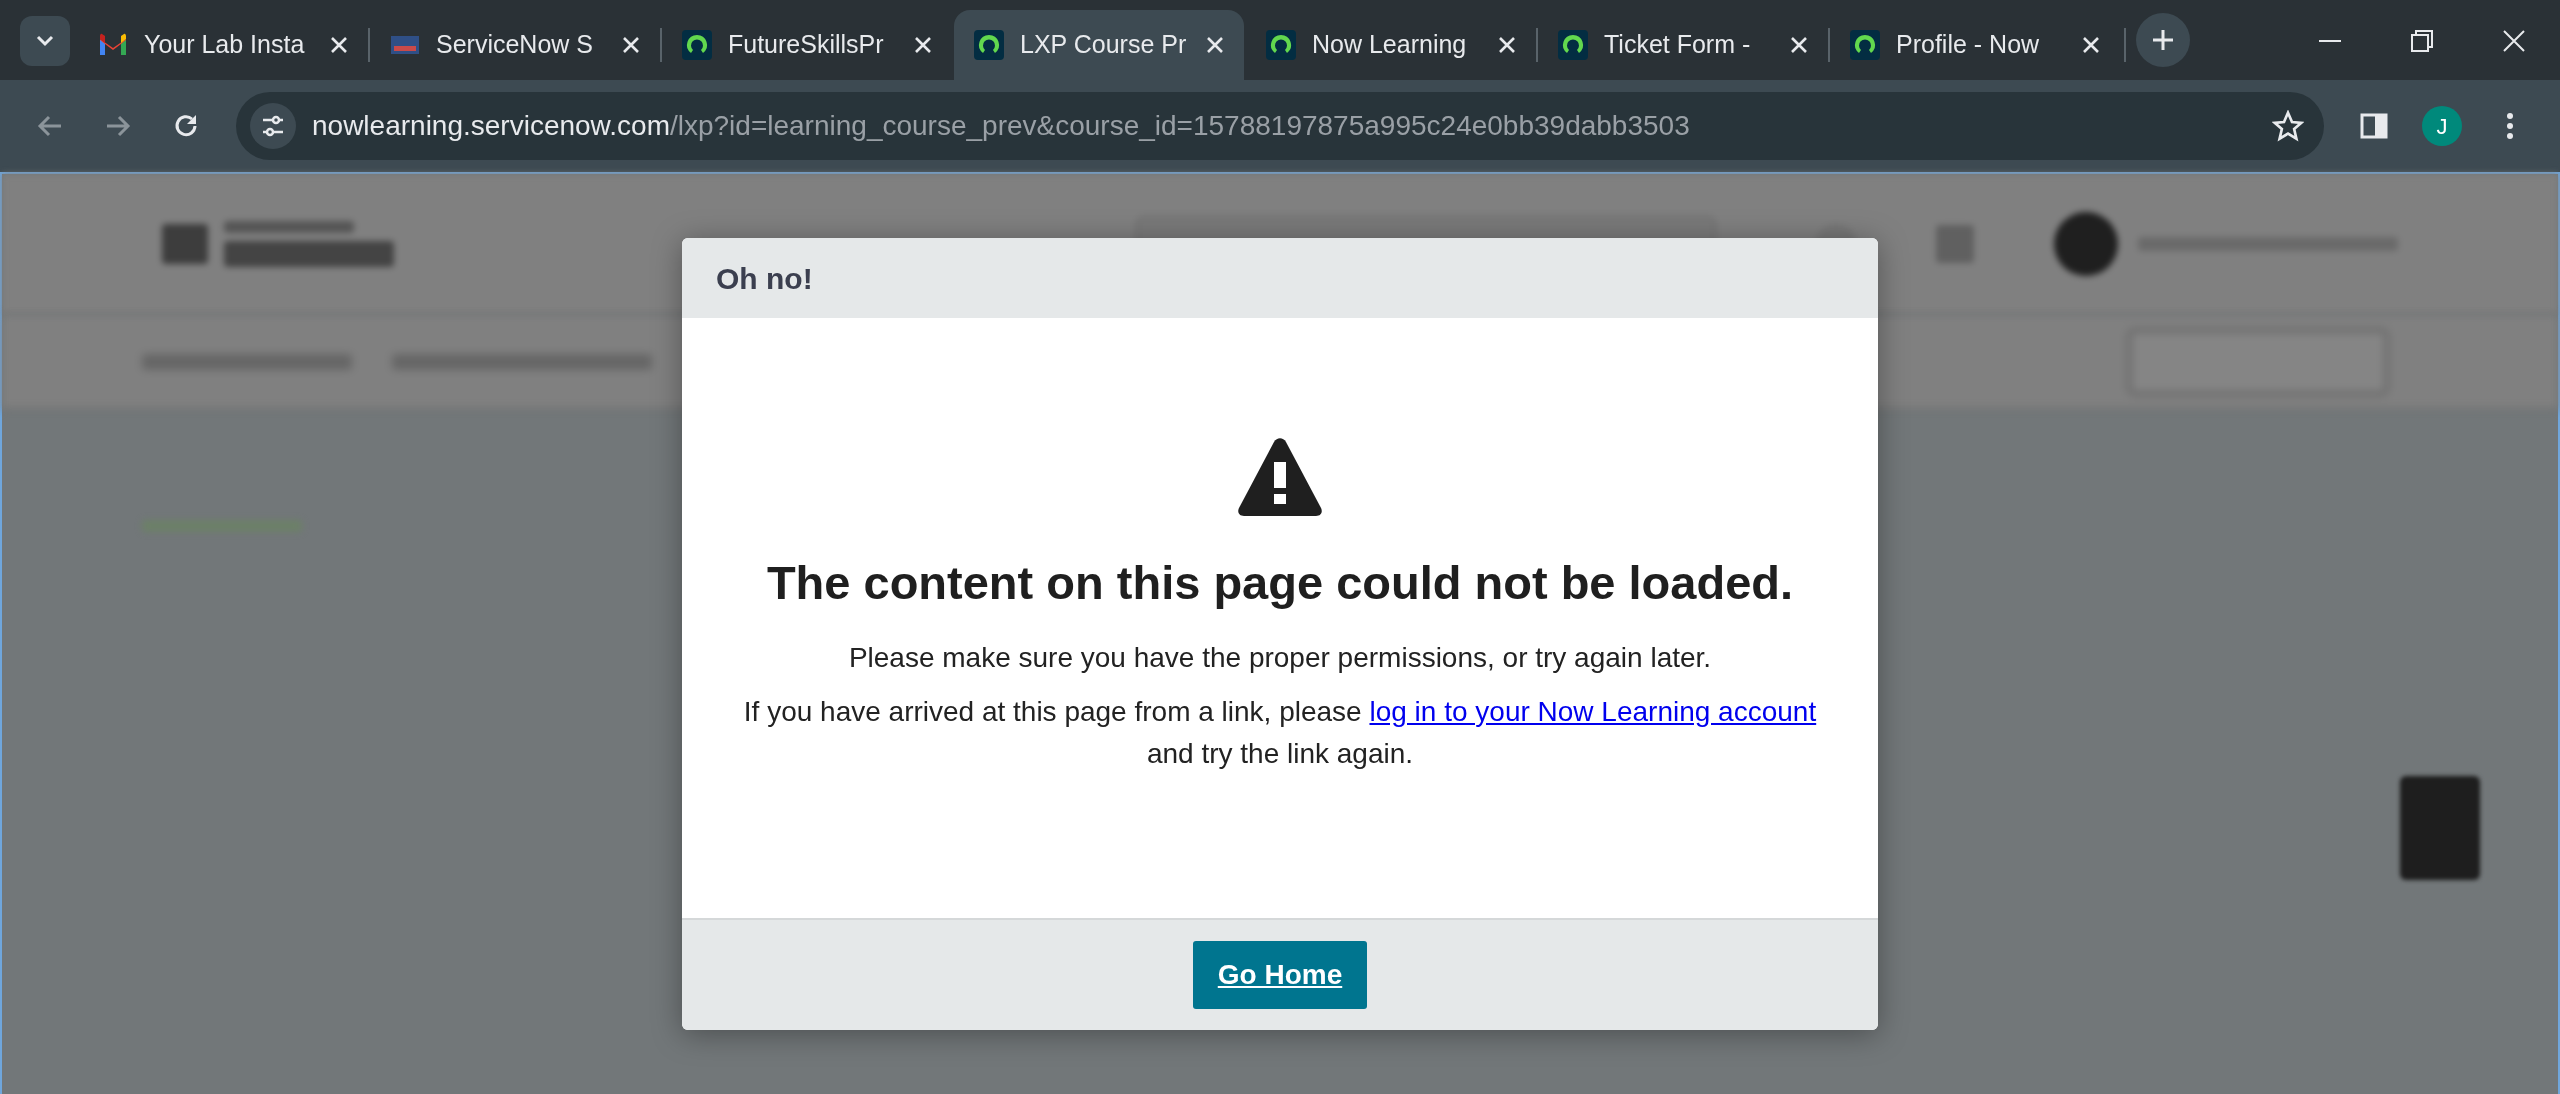 This screenshot has width=2560, height=1094. I want to click on profile-avatar: J, so click(2442, 126).